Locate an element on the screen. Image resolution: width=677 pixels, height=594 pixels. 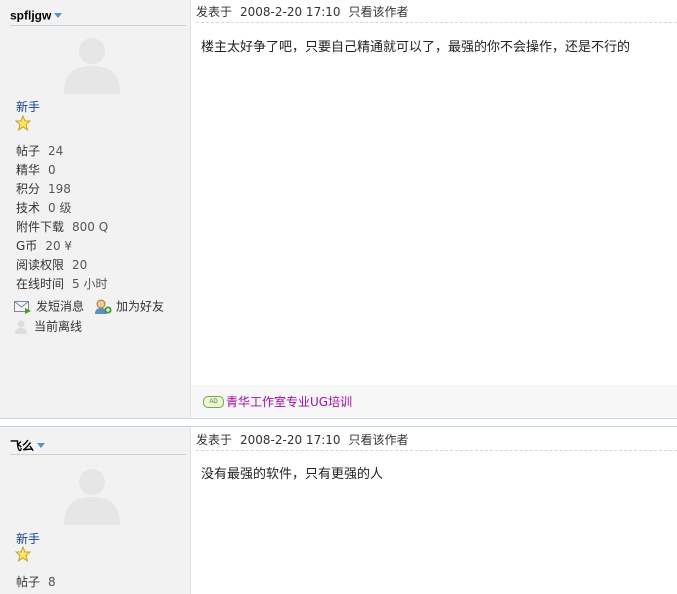
stat-value: 198 is located at coordinates (59, 189).